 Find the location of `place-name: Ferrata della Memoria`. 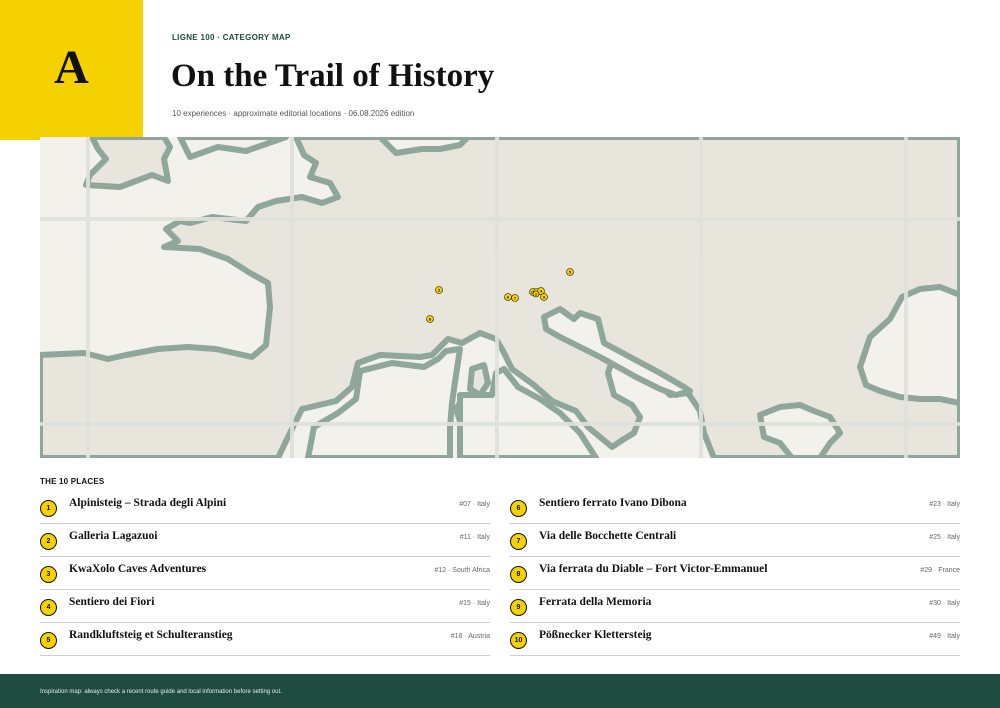

place-name: Ferrata della Memoria is located at coordinates (595, 602).